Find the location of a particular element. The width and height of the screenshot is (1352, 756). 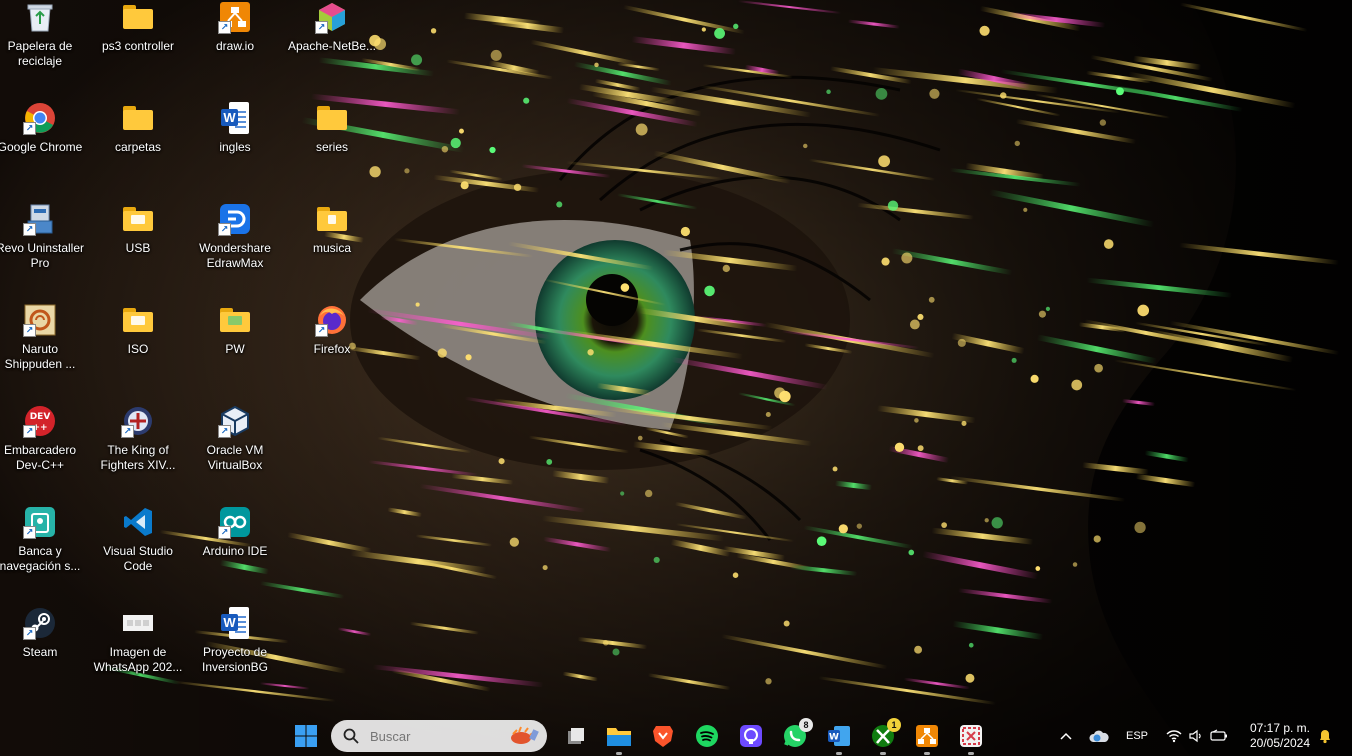

desktop-icon-proyecto: W Proyecto de InversionBG is located at coordinates (235, 654).